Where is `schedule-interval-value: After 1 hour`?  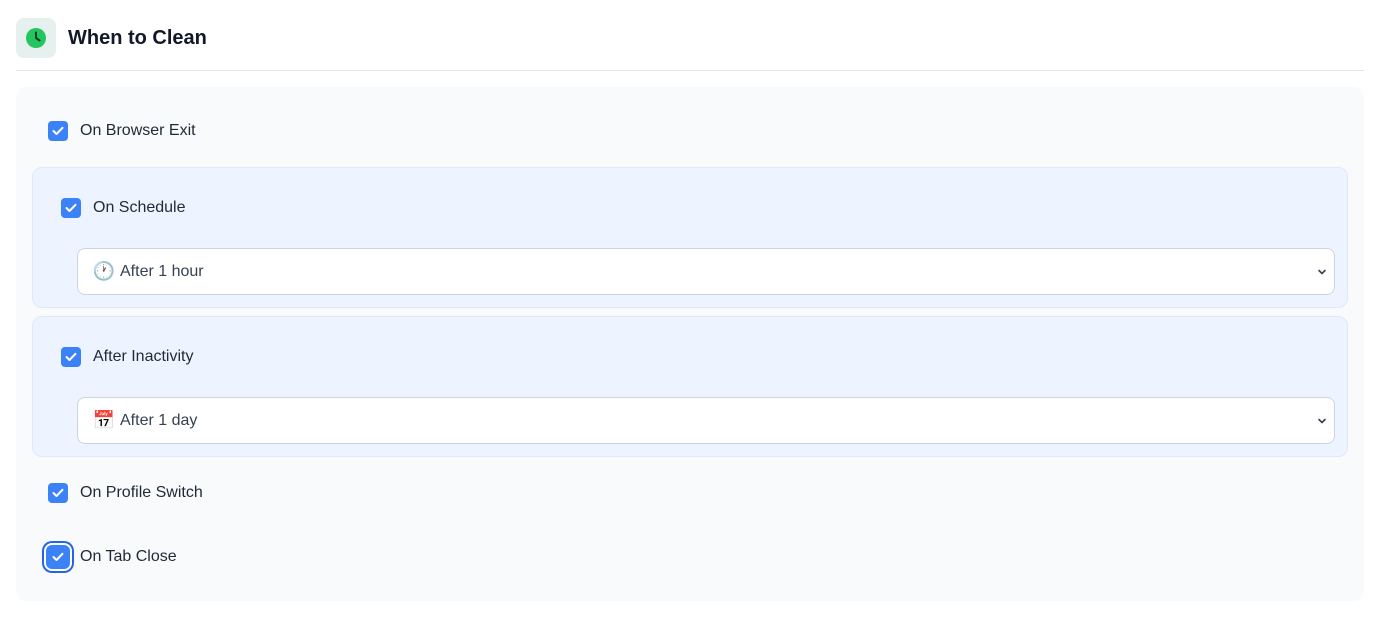 schedule-interval-value: After 1 hour is located at coordinates (162, 271).